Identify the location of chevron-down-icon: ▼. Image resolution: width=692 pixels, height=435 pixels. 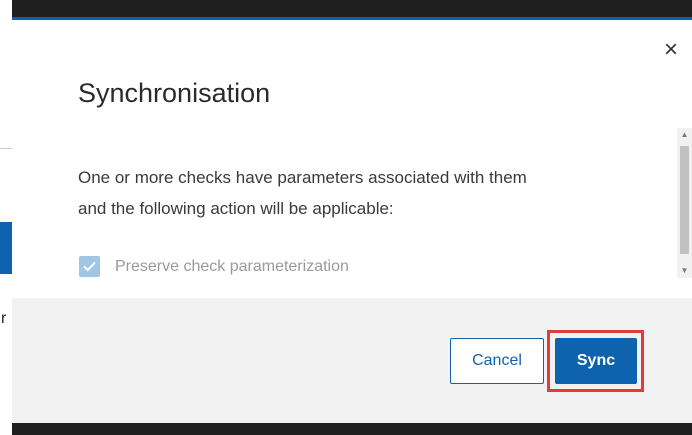
(684, 271).